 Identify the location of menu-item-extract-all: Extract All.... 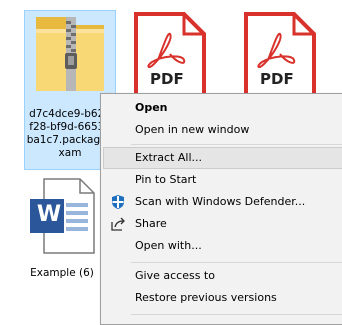
(222, 158).